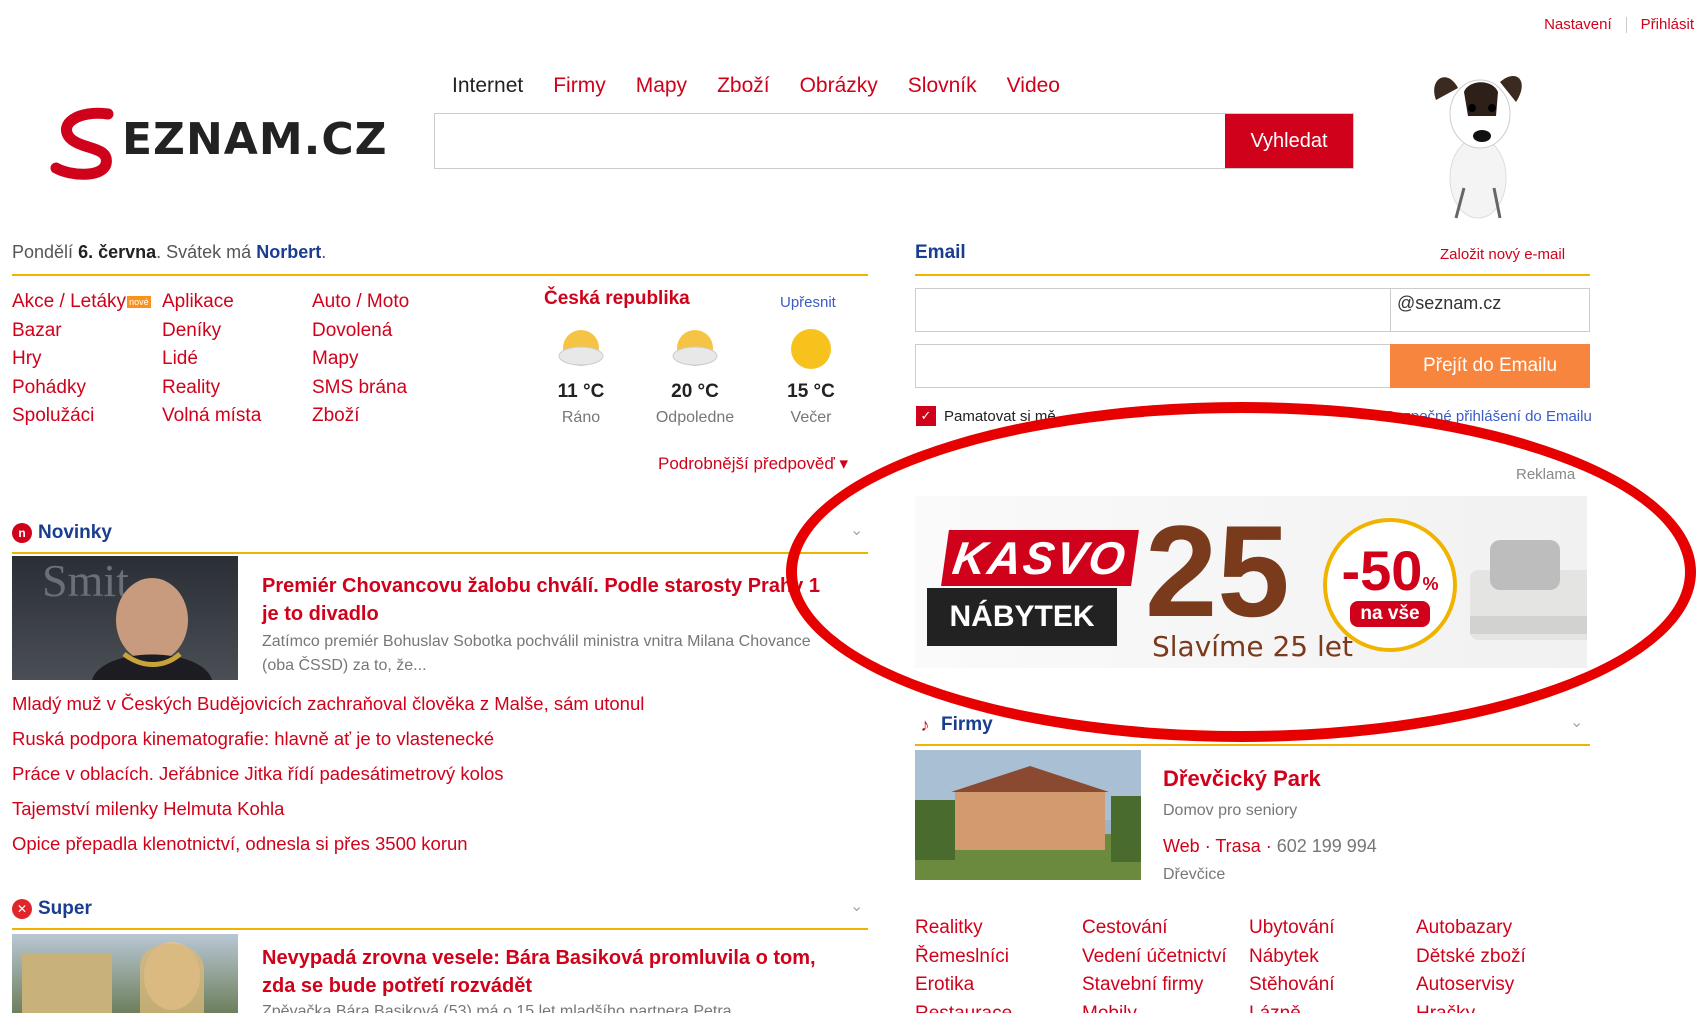  What do you see at coordinates (1390, 614) in the screenshot?
I see `ad-discount-note: na vše` at bounding box center [1390, 614].